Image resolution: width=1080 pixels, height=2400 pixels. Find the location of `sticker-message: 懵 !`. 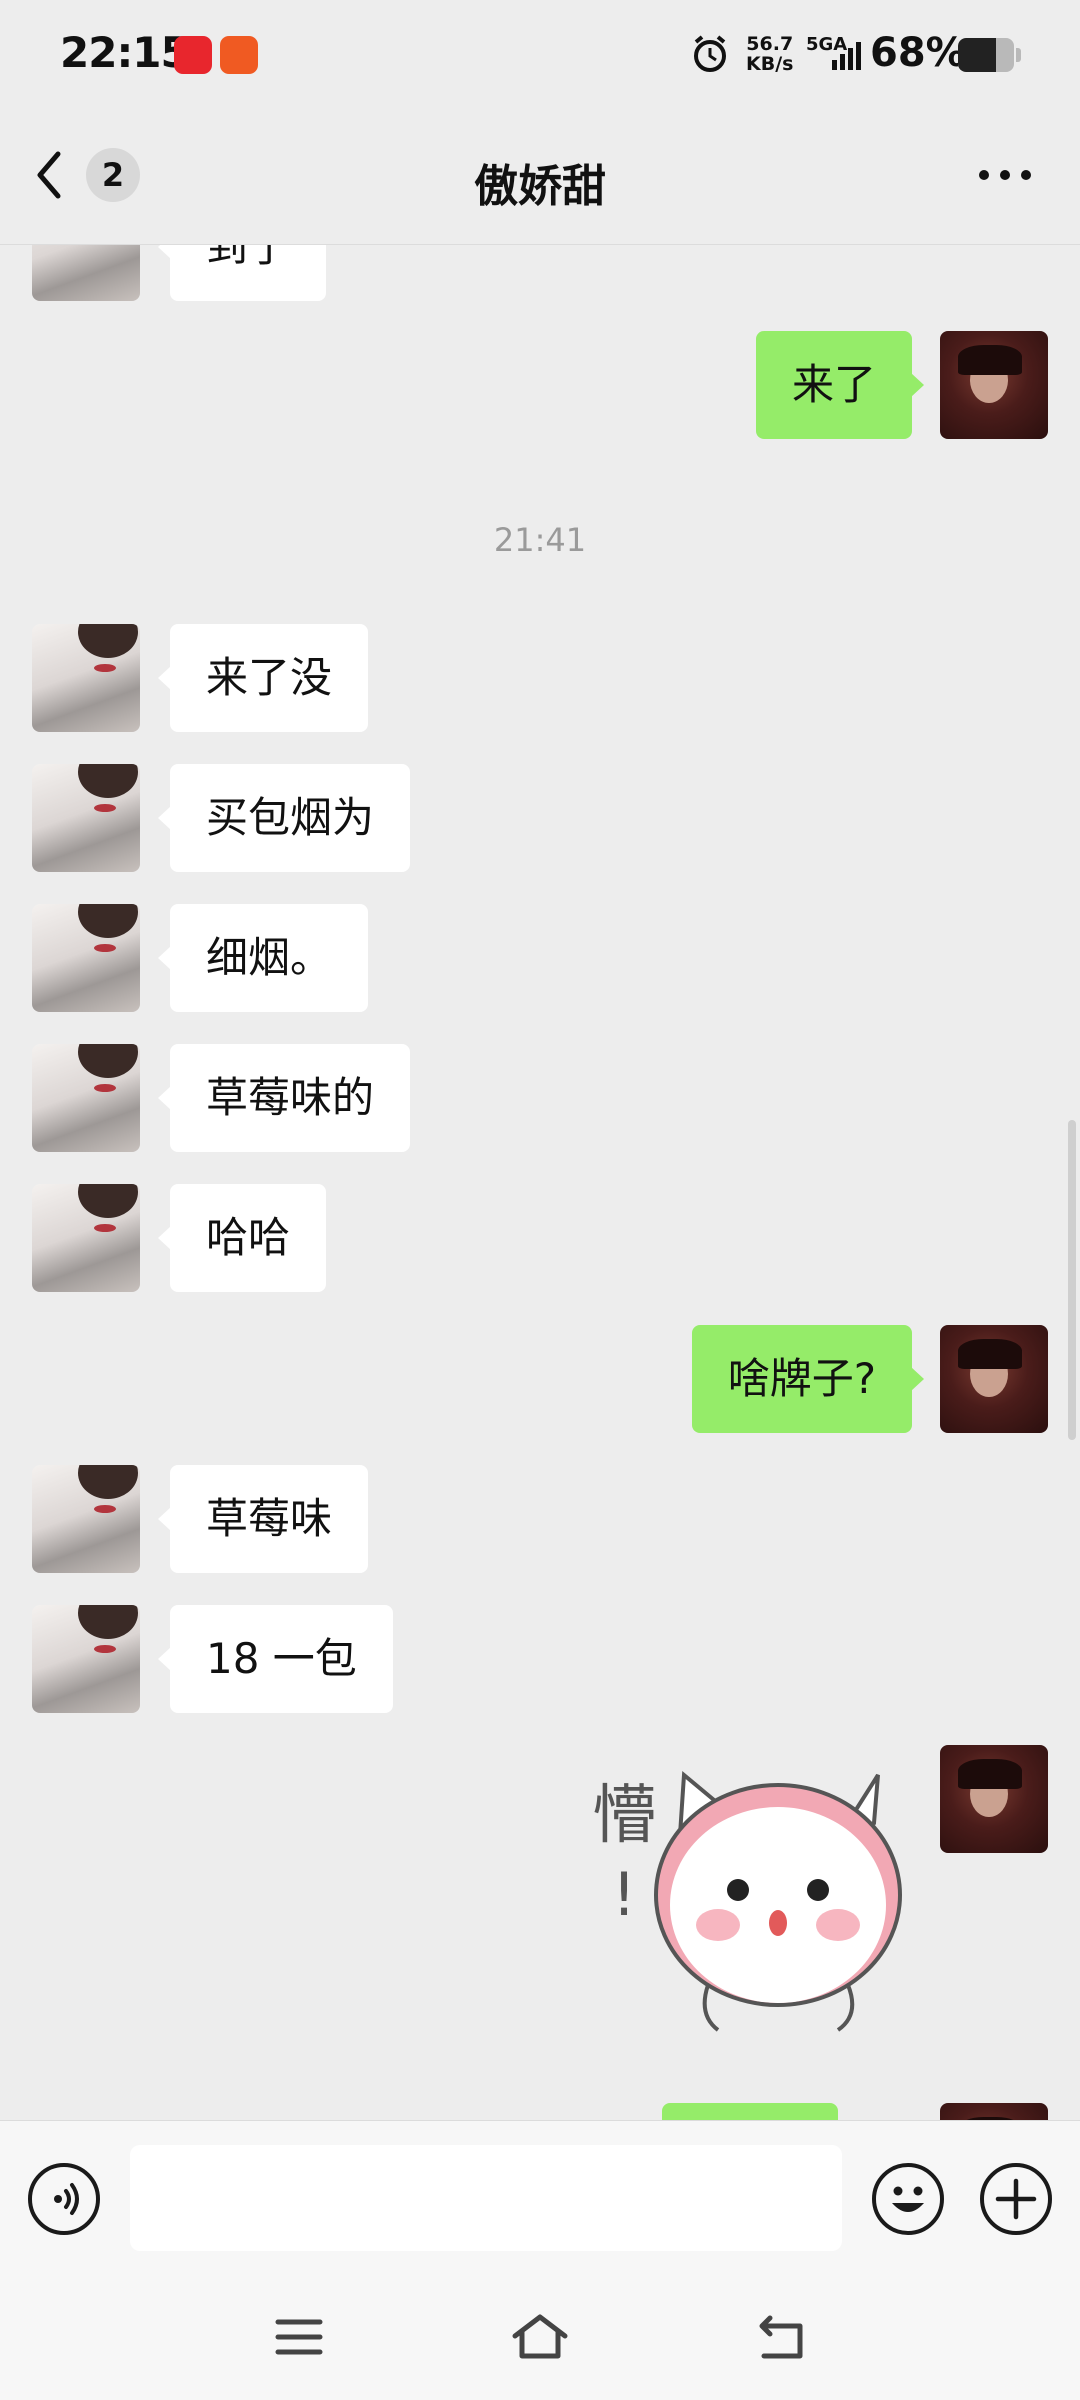

sticker-message: 懵 ! is located at coordinates (748, 1890).